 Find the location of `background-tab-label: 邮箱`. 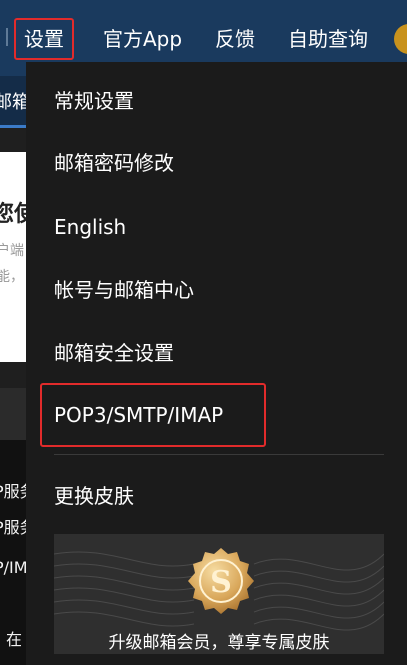

background-tab-label: 邮箱 is located at coordinates (13, 102).